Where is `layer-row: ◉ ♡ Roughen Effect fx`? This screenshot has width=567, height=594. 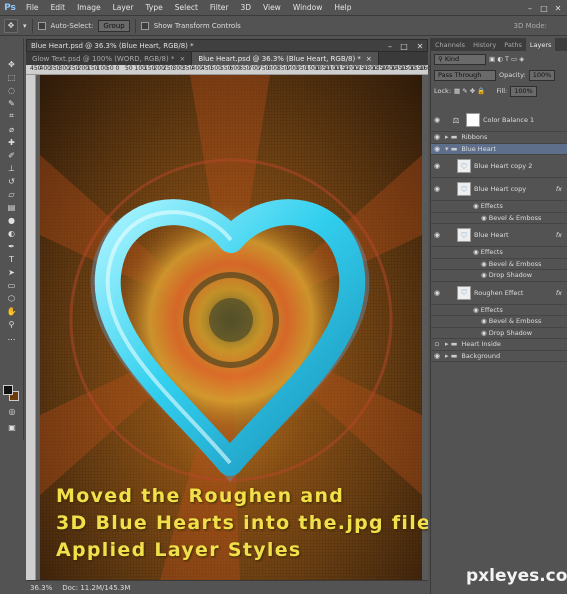
layer-row: ◉ ♡ Roughen Effect fx is located at coordinates (499, 293).